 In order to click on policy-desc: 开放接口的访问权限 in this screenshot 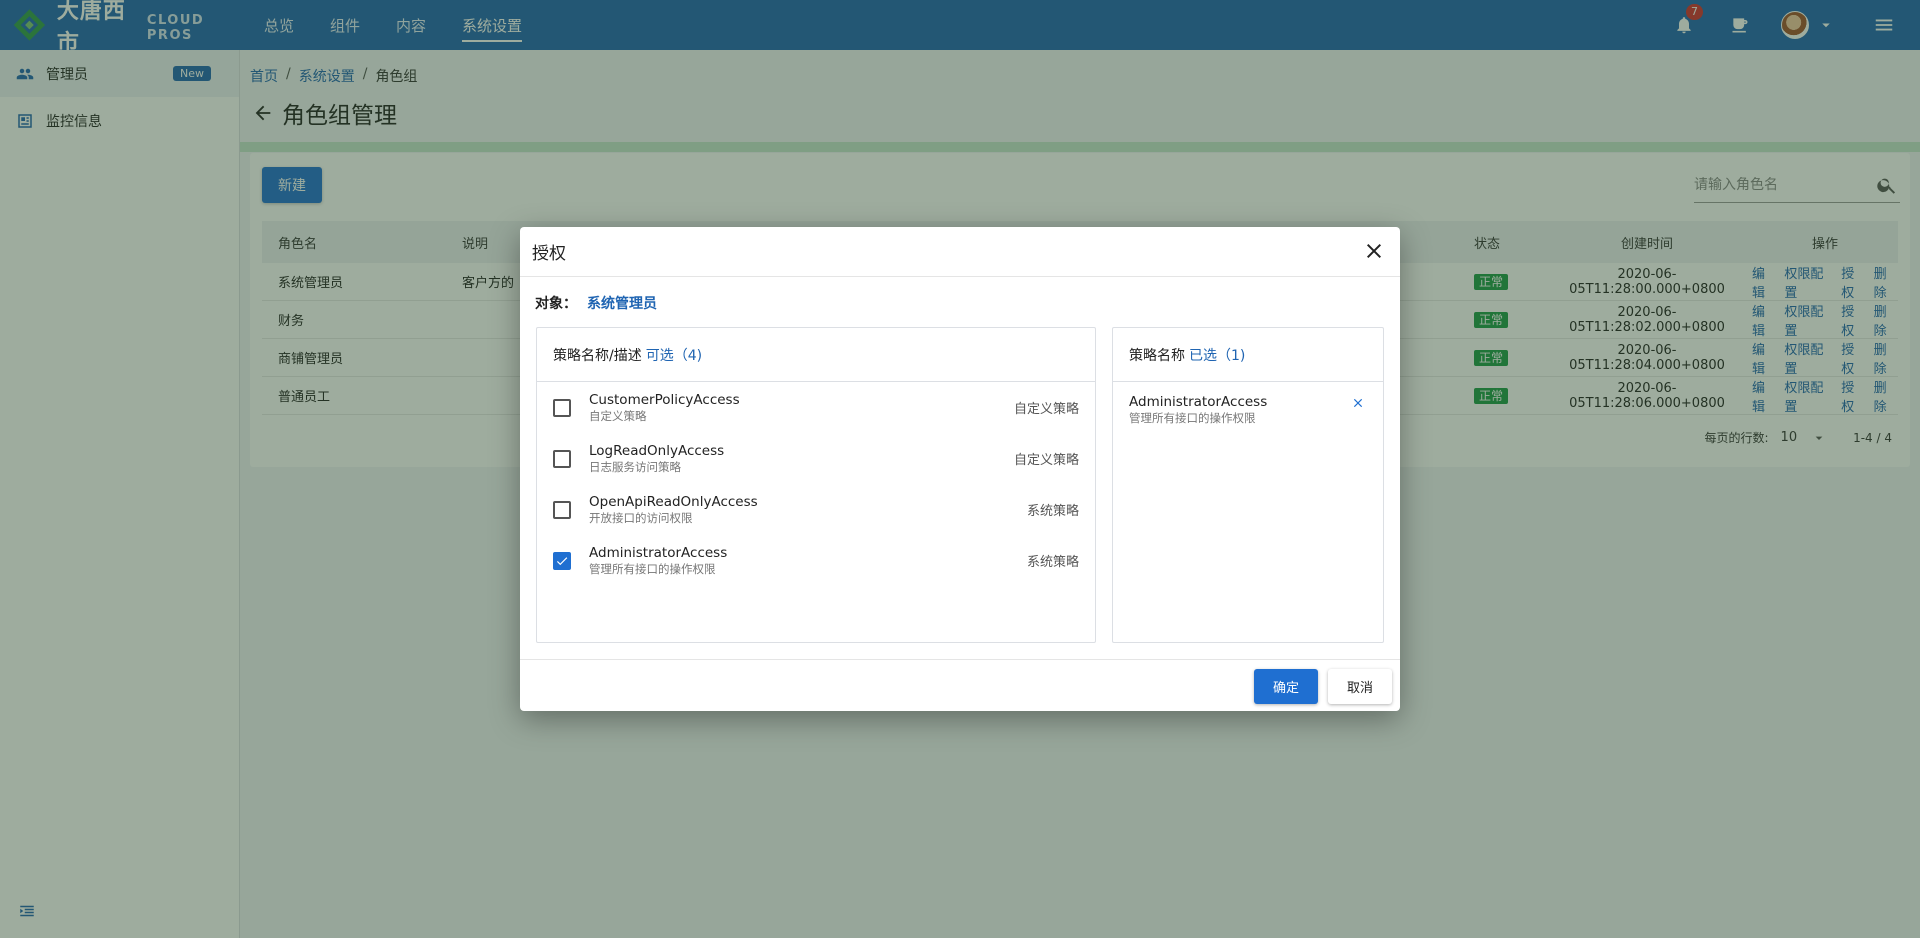, I will do `click(641, 517)`.